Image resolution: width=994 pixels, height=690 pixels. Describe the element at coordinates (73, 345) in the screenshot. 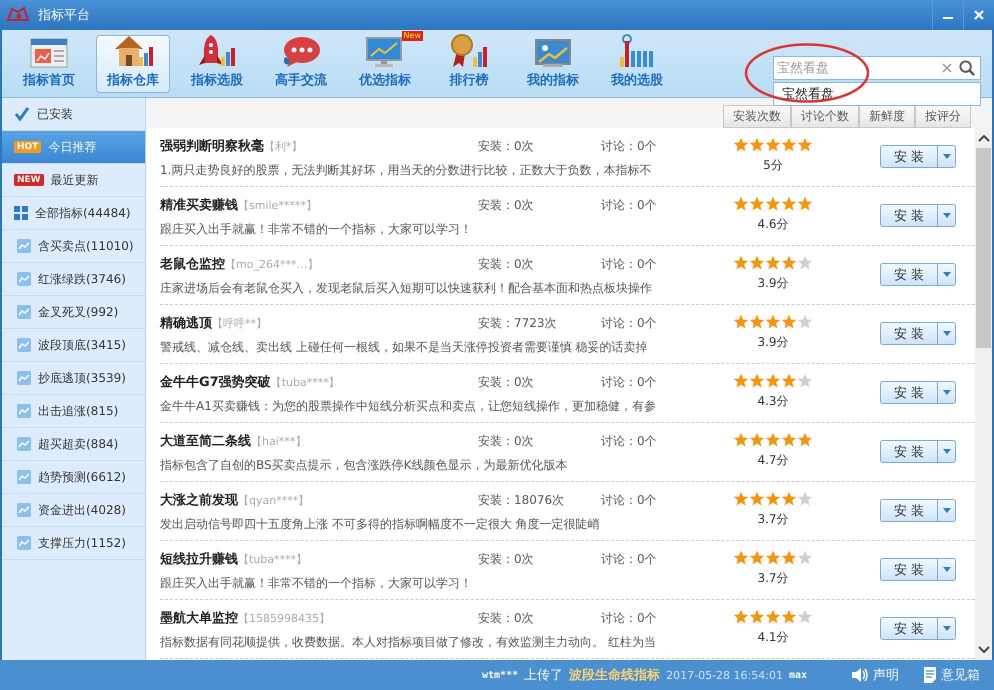

I see `sidebar-item: 波段顶底(3415)` at that location.